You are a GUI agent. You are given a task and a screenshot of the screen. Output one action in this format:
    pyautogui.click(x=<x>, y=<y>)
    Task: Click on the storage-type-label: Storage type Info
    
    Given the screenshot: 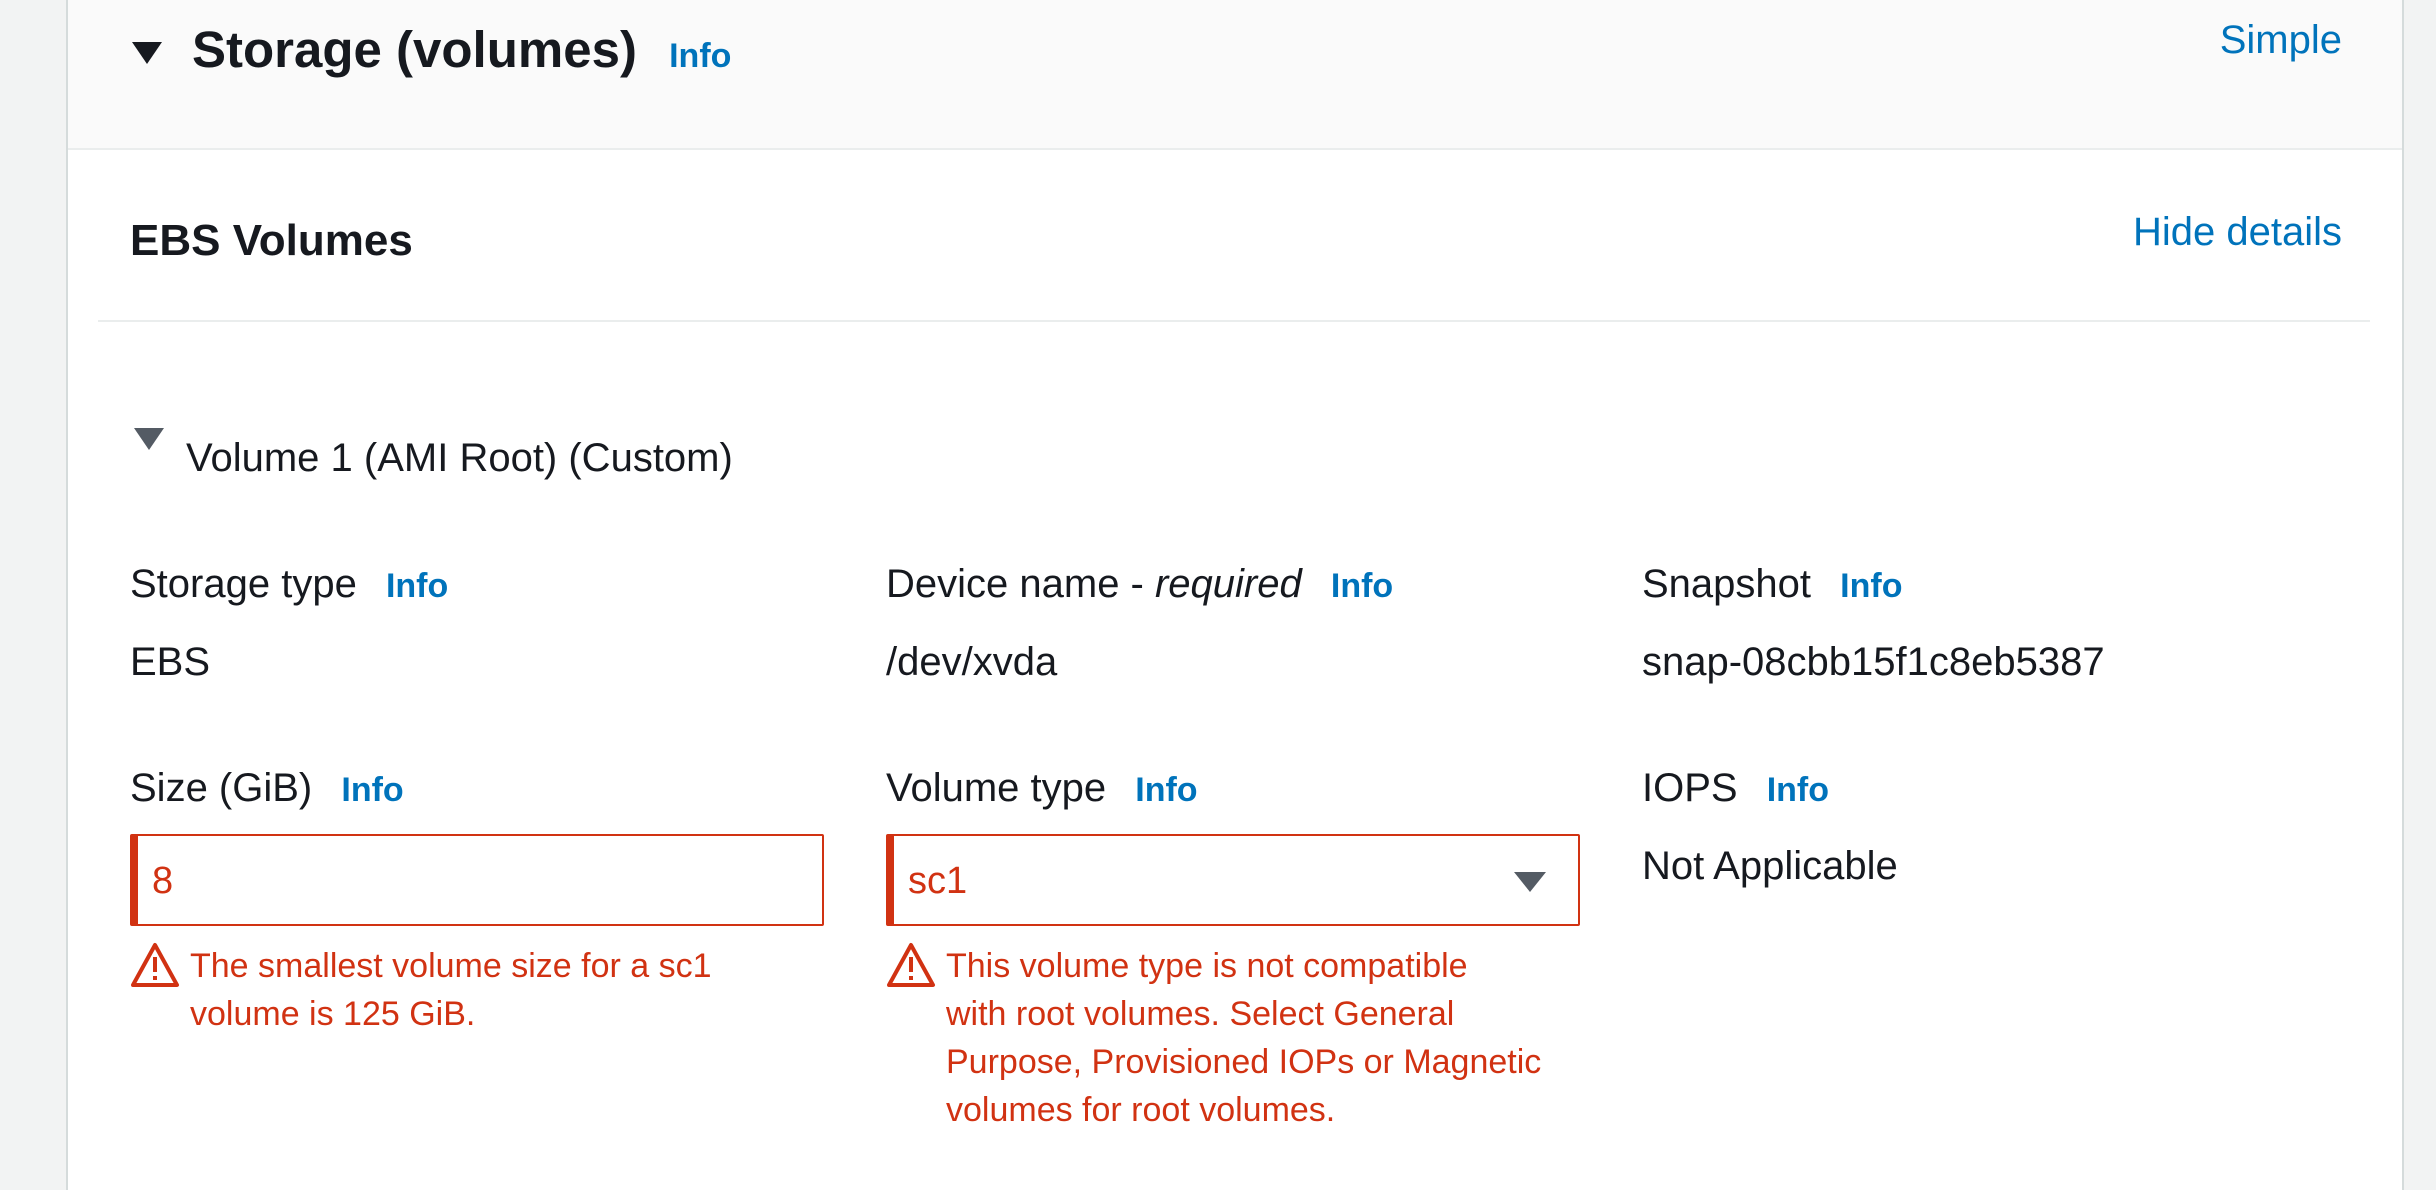 What is the action you would take?
    pyautogui.click(x=289, y=584)
    